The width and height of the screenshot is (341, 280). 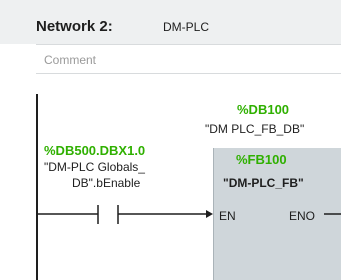 I want to click on en-arrow-icon, so click(x=209, y=214).